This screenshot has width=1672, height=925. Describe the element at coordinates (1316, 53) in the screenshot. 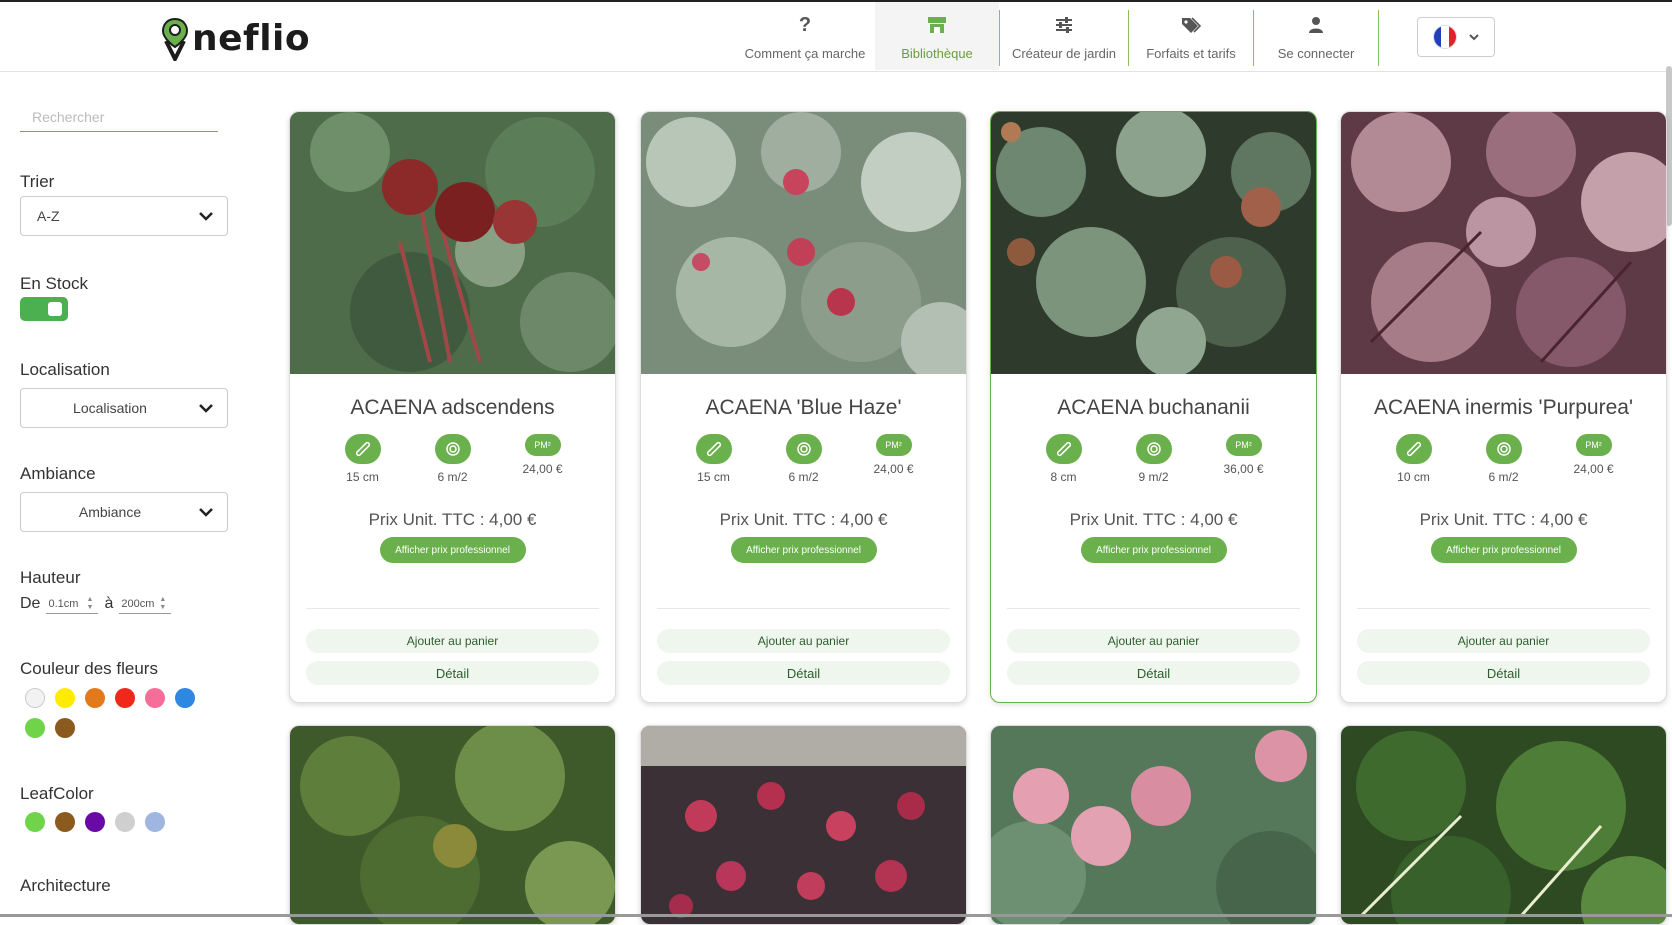

I see `nav-label: Se connecter` at that location.